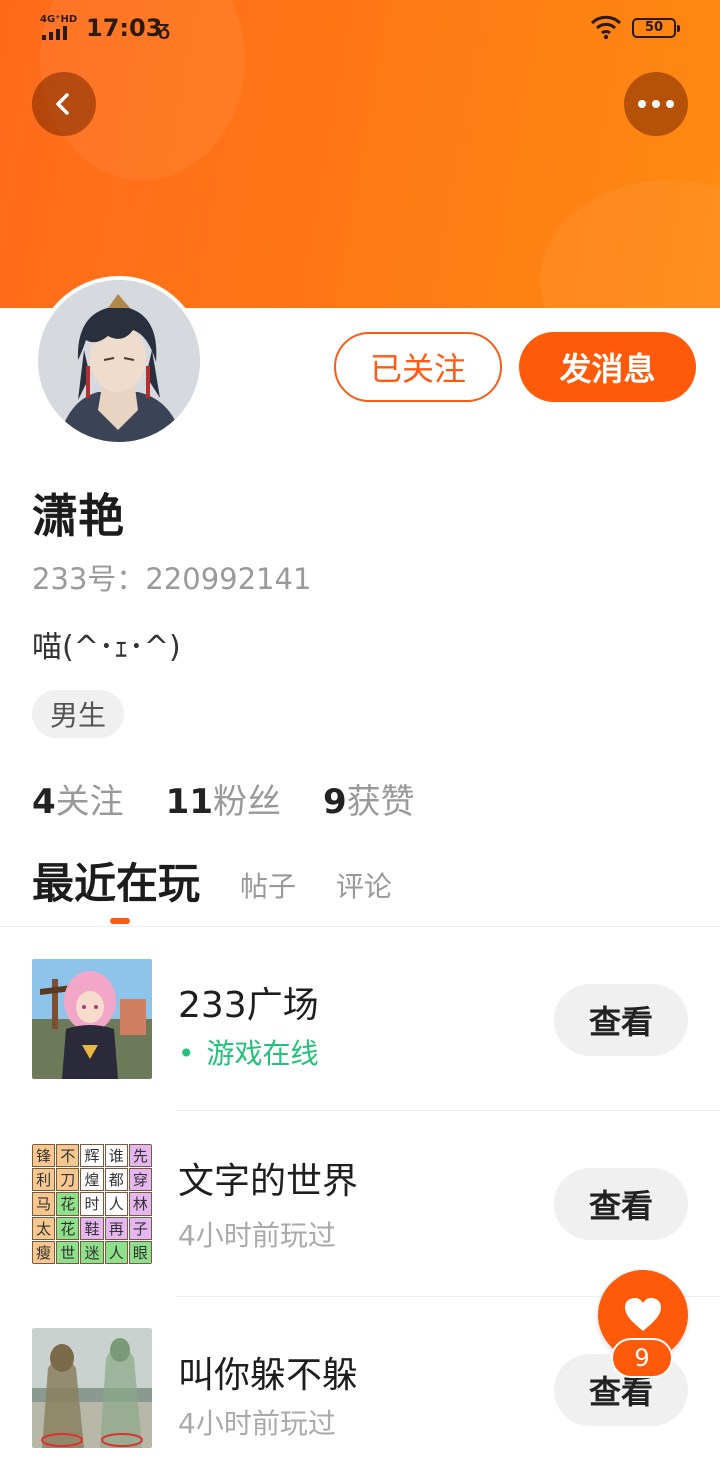 This screenshot has width=720, height=1460. I want to click on status-time: 17:03, so click(124, 28).